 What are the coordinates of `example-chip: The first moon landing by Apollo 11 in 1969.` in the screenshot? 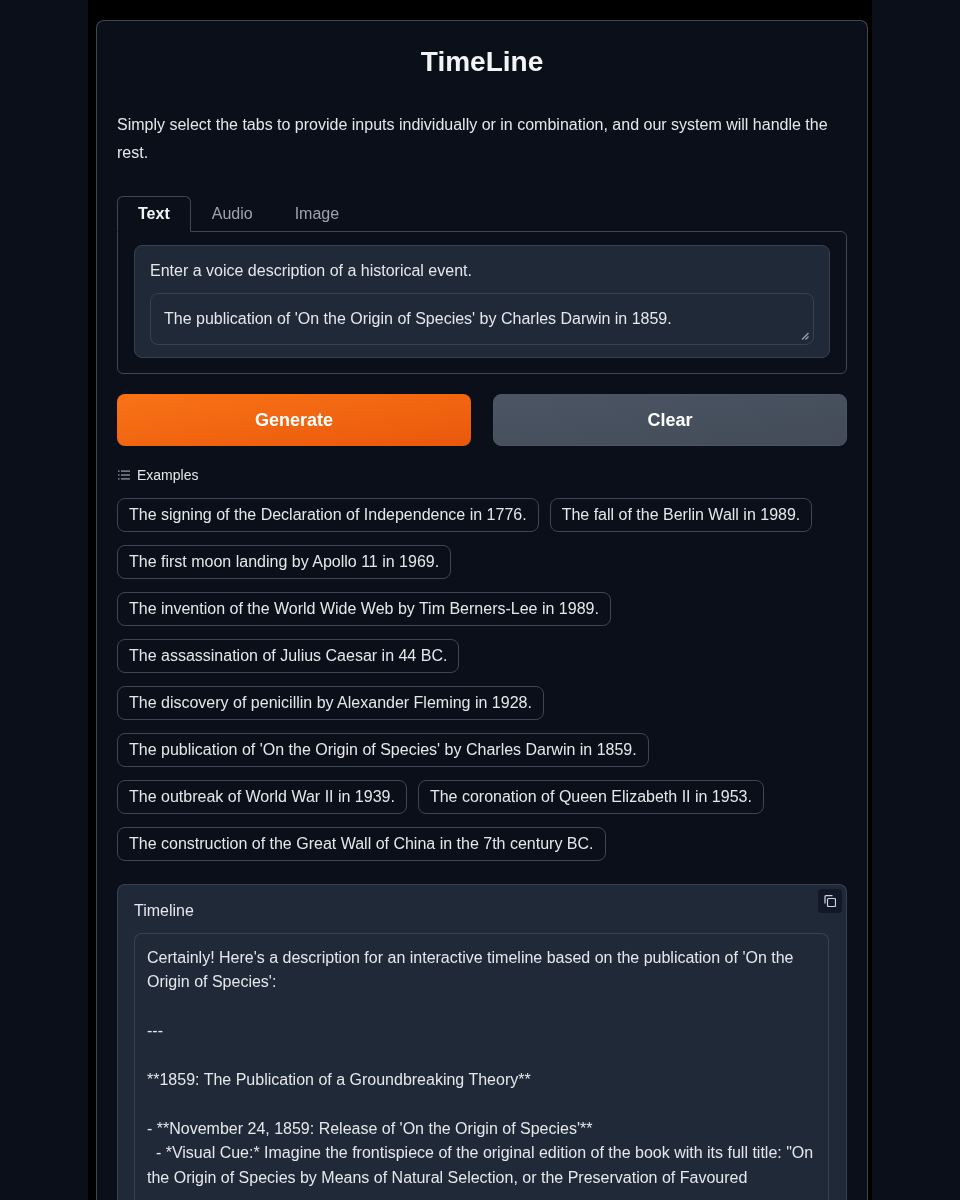 It's located at (284, 562).